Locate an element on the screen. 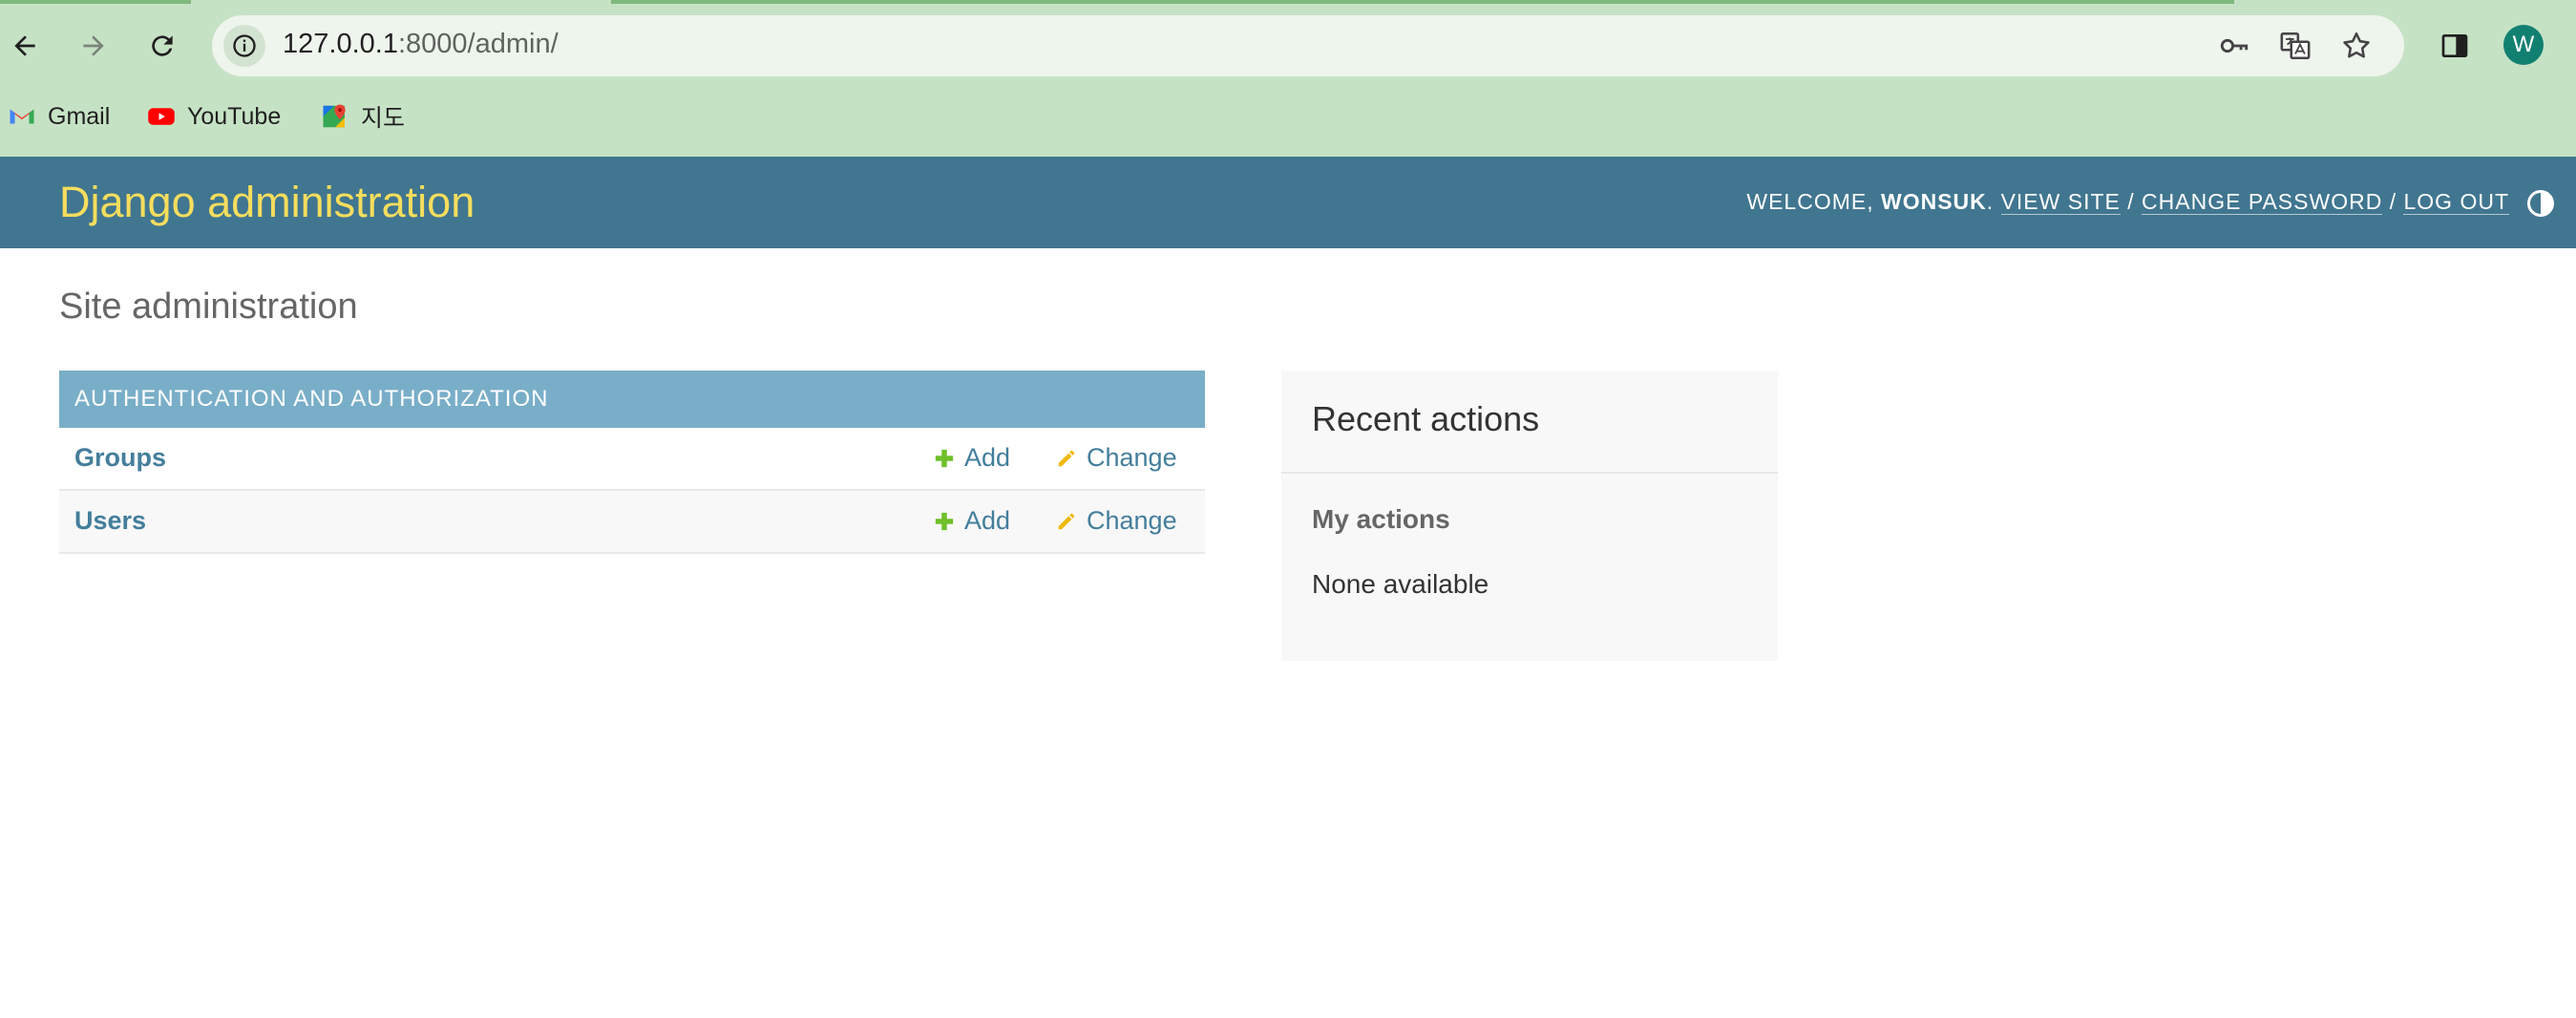  reload-icon is located at coordinates (162, 45).